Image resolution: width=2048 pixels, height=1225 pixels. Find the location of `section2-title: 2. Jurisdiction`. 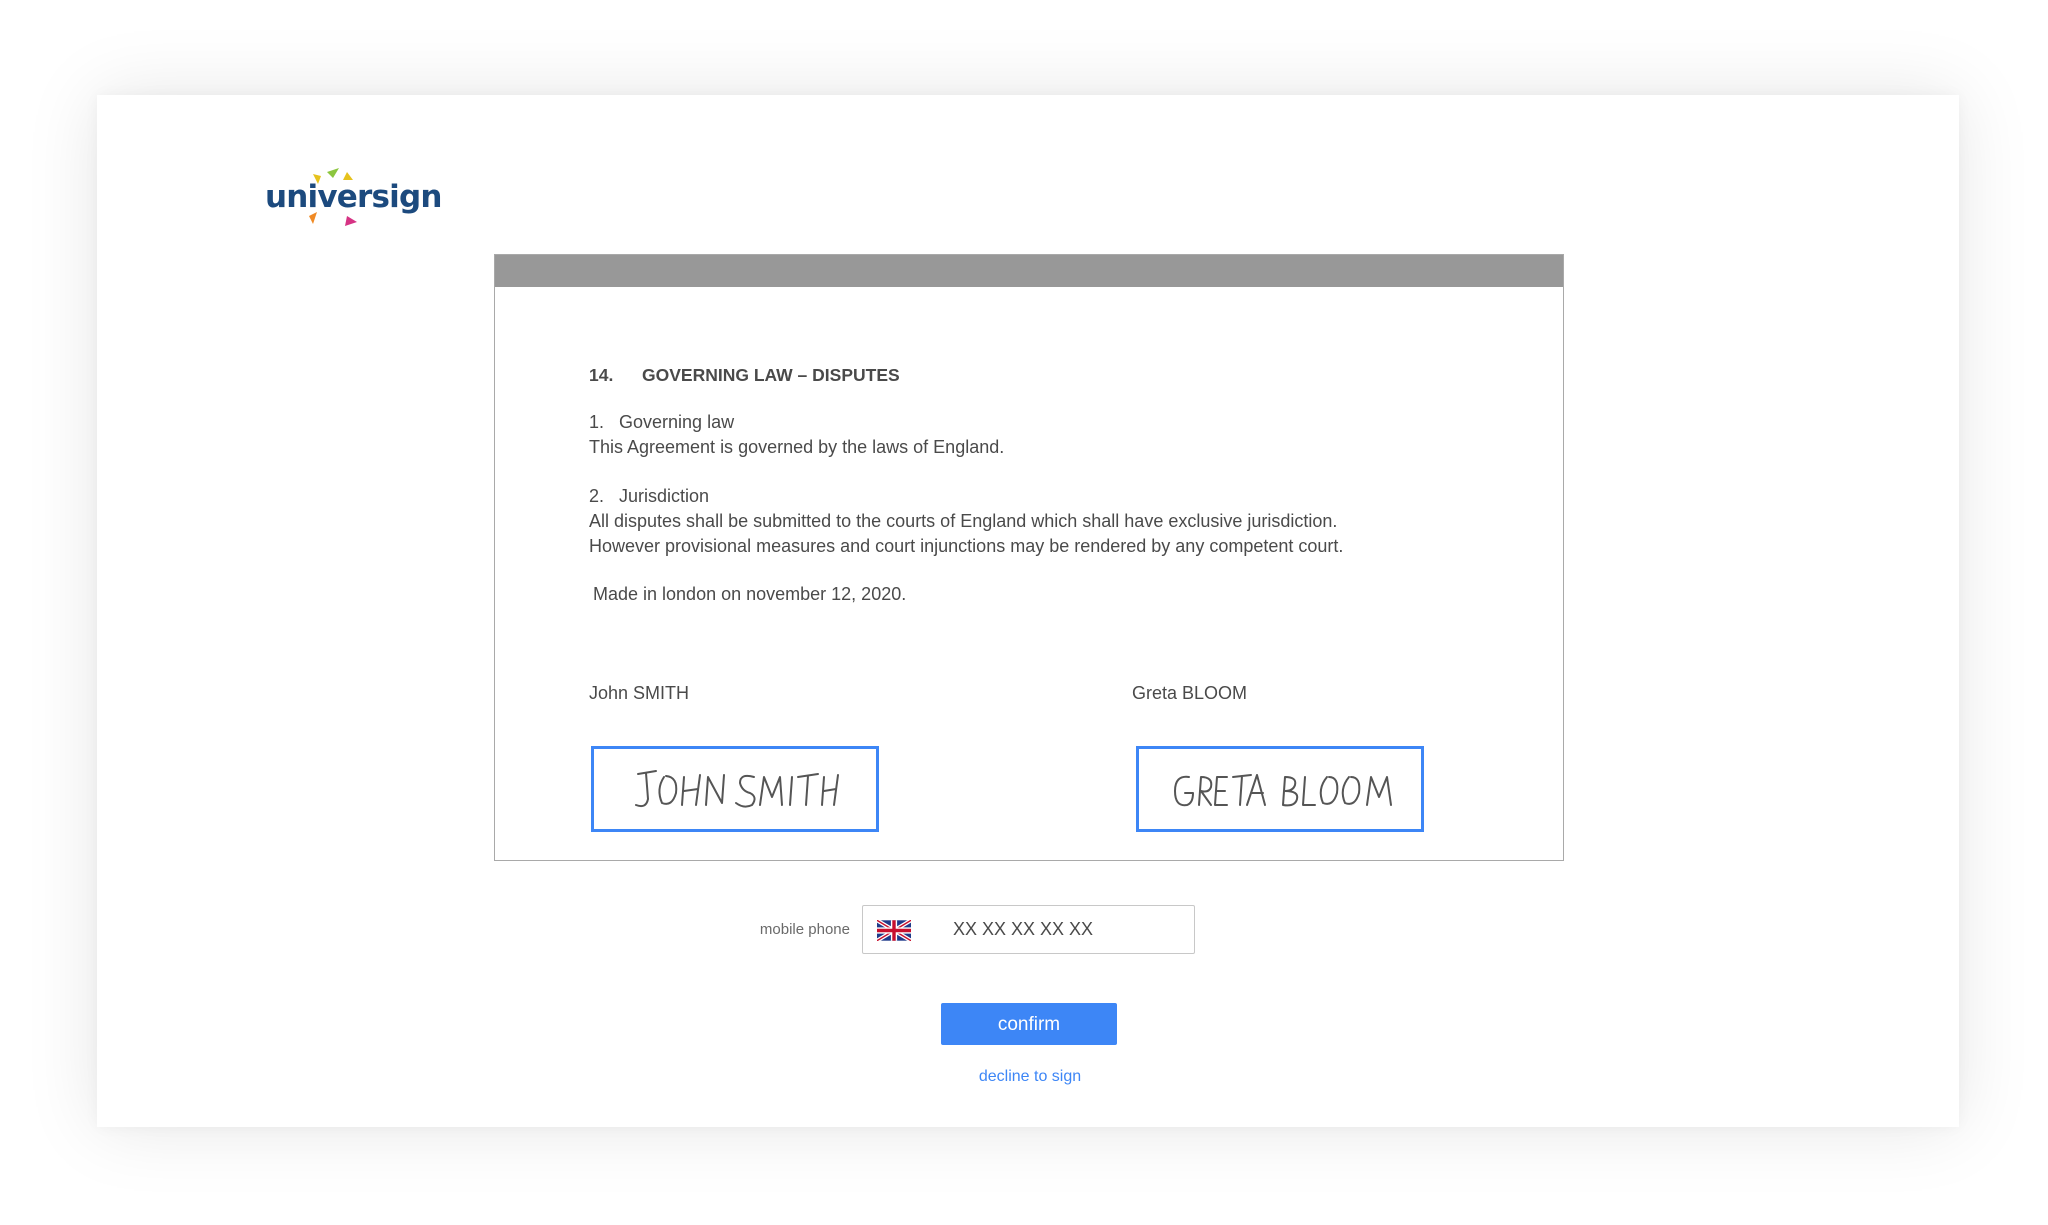

section2-title: 2. Jurisdiction is located at coordinates (649, 496).